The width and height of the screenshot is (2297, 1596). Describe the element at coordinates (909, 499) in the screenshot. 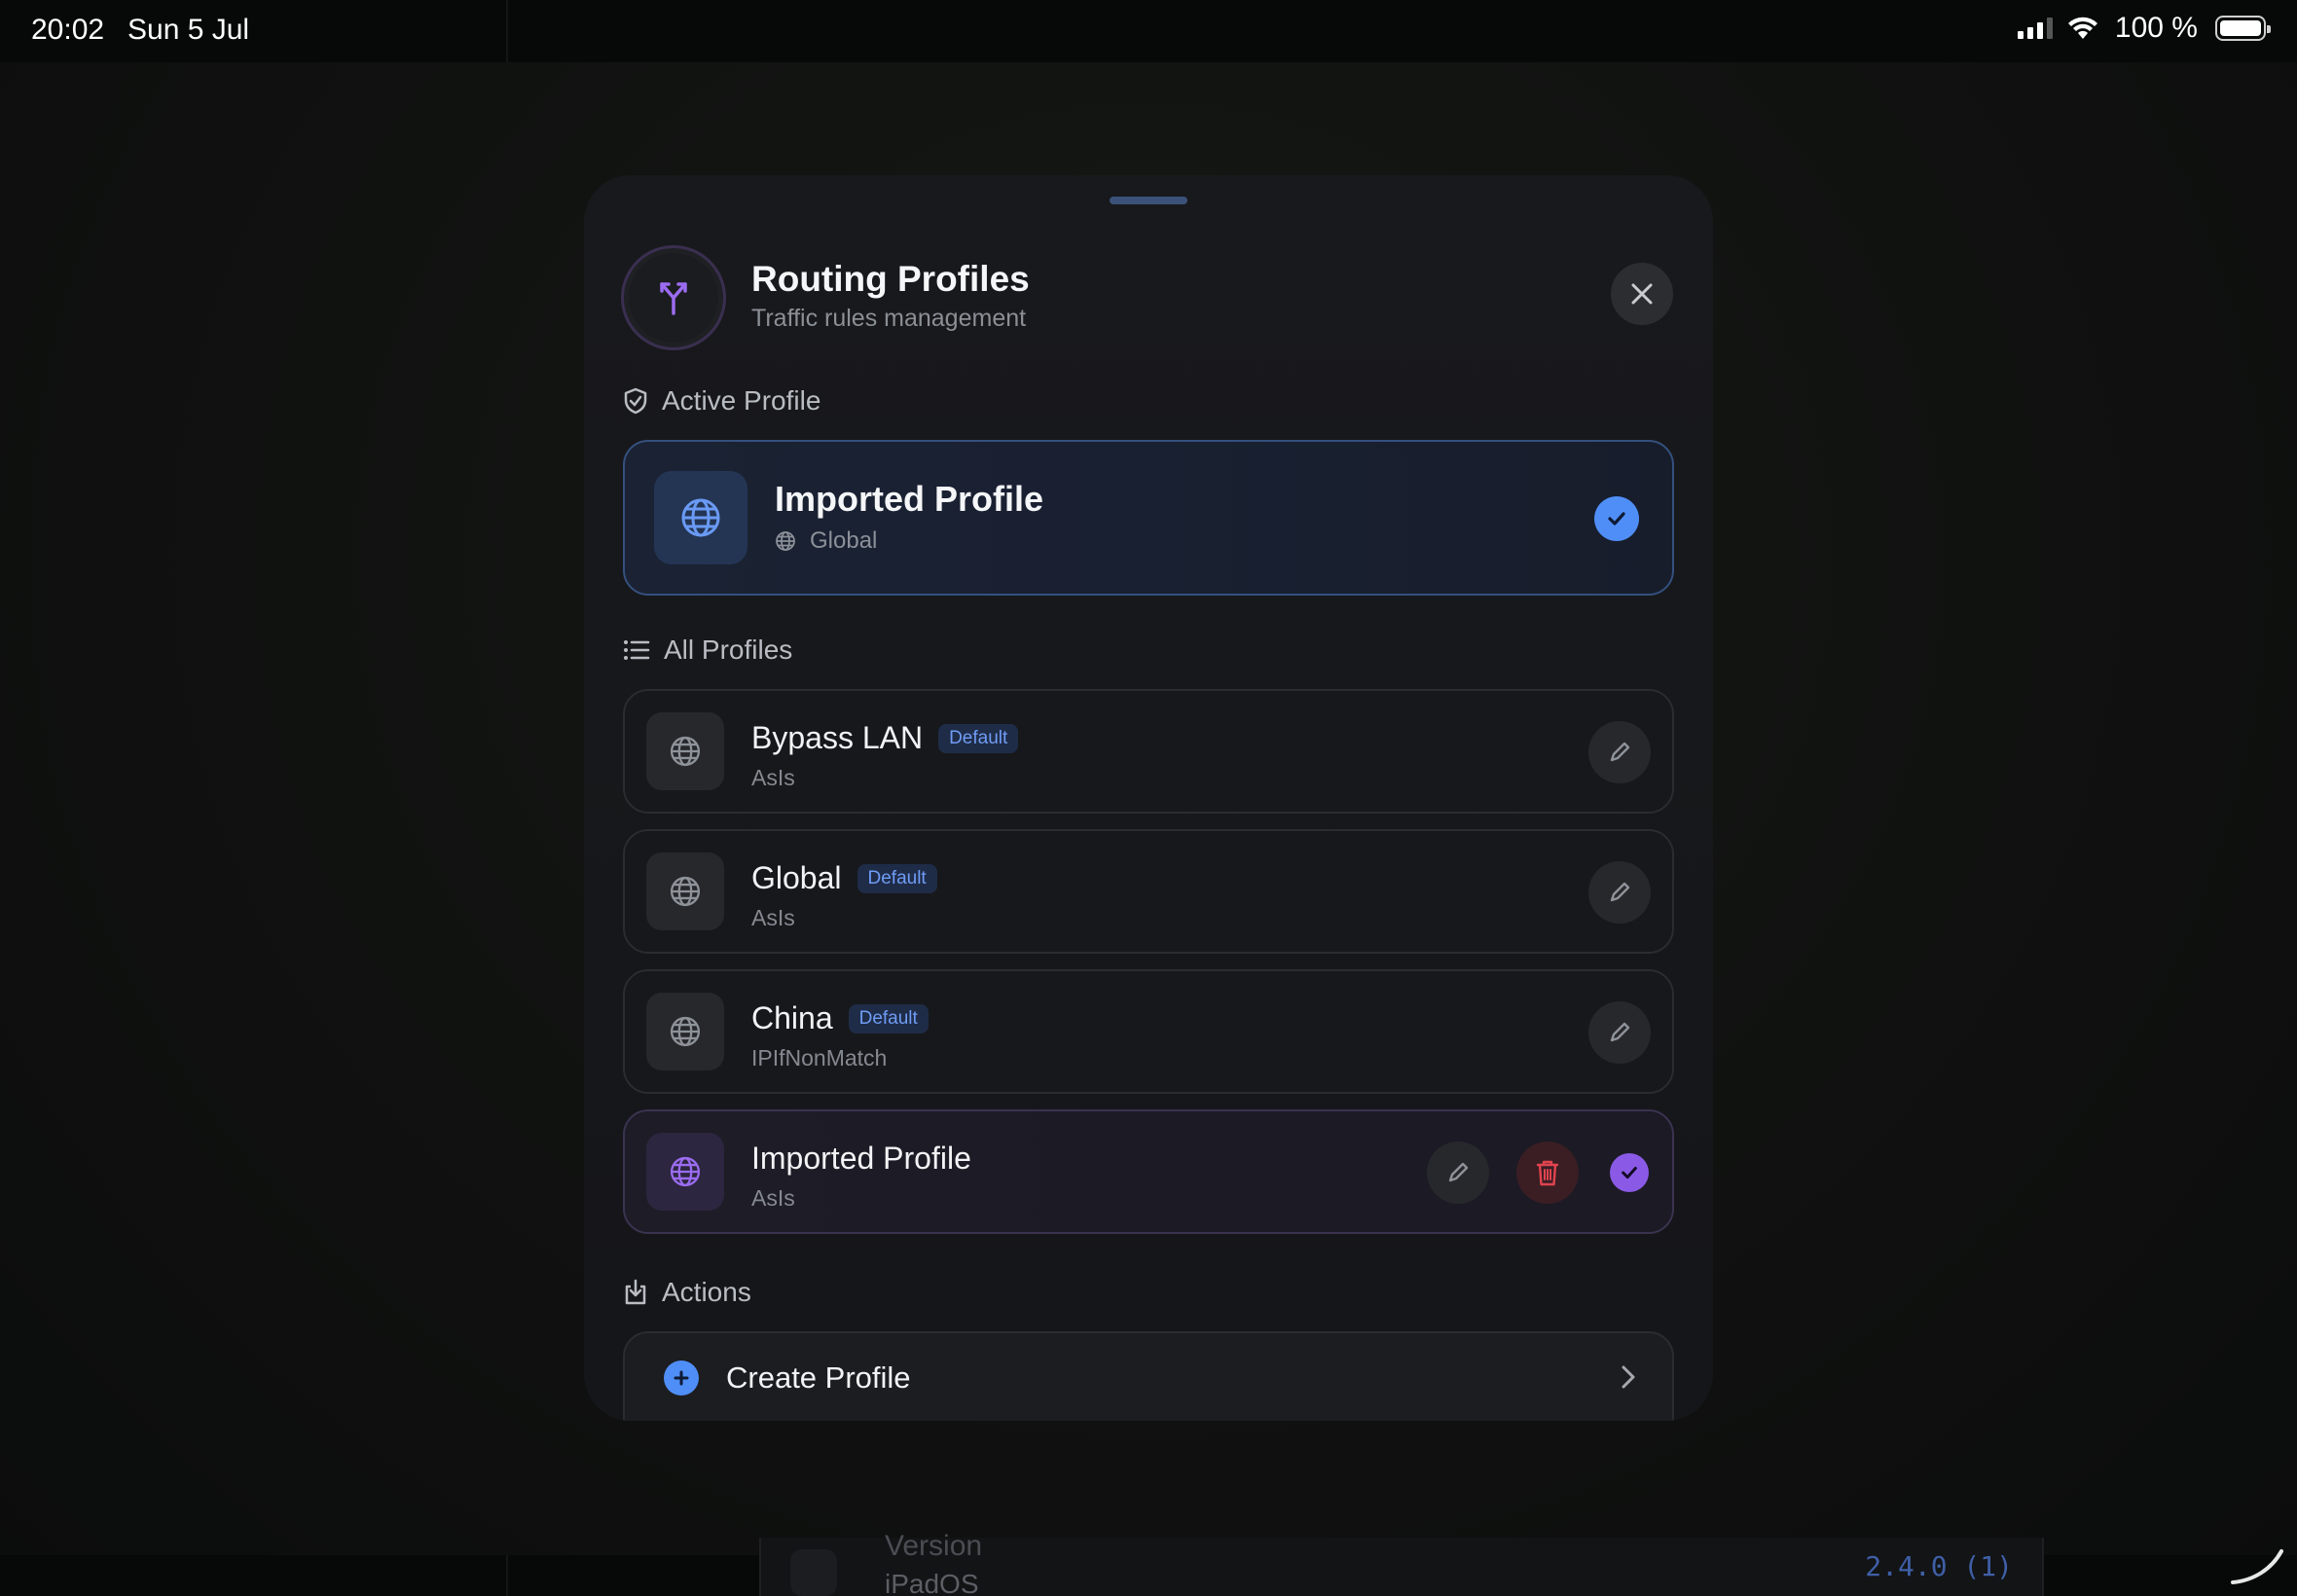

I see `active-profile-name: Imported Profile` at that location.